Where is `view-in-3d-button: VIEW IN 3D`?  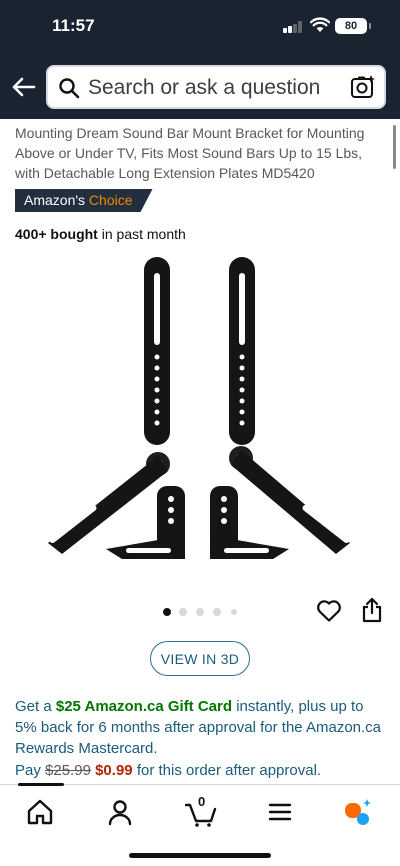 view-in-3d-button: VIEW IN 3D is located at coordinates (200, 658).